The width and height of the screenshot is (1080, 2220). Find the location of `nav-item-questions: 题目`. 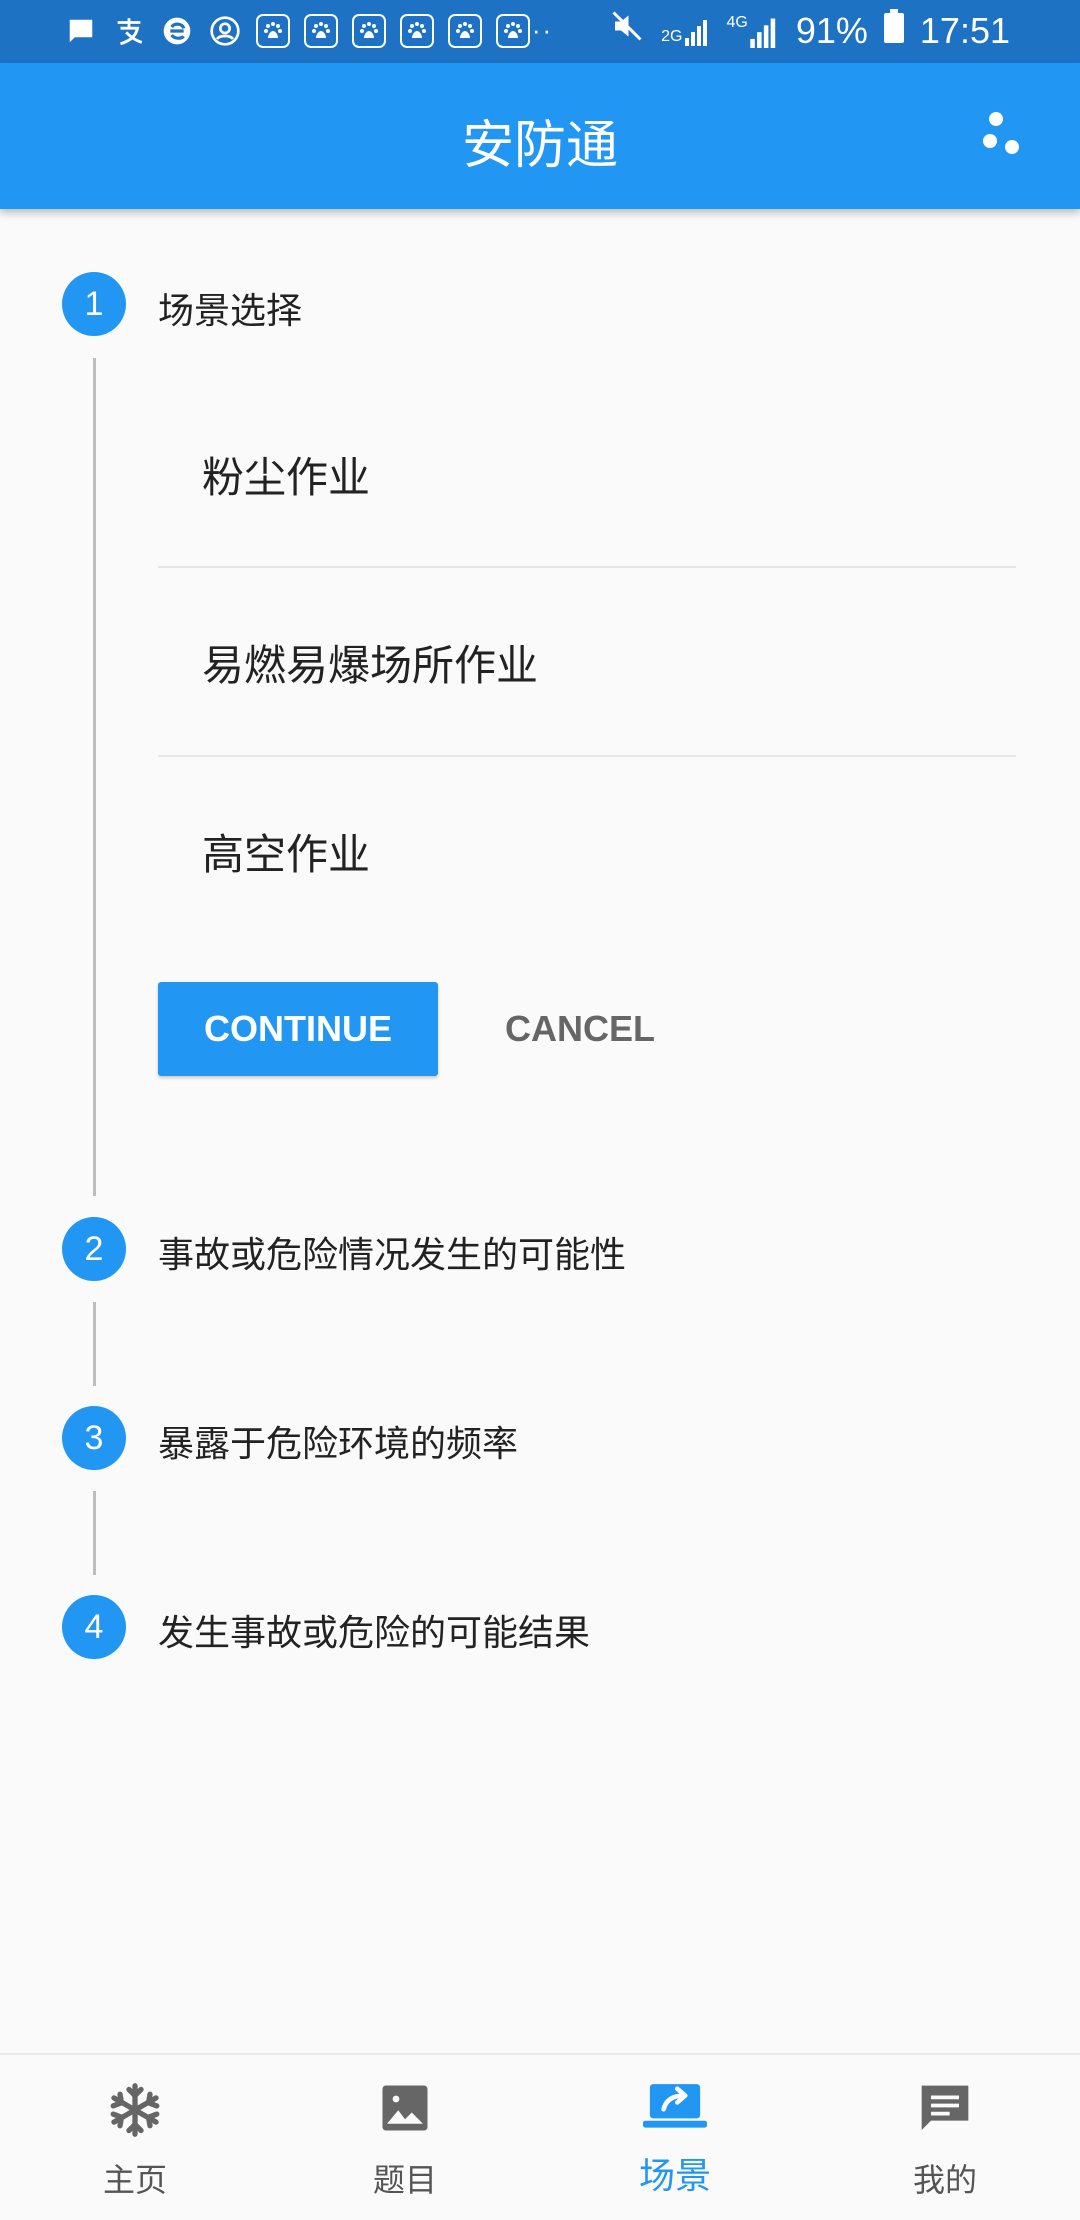

nav-item-questions: 题目 is located at coordinates (405, 2137).